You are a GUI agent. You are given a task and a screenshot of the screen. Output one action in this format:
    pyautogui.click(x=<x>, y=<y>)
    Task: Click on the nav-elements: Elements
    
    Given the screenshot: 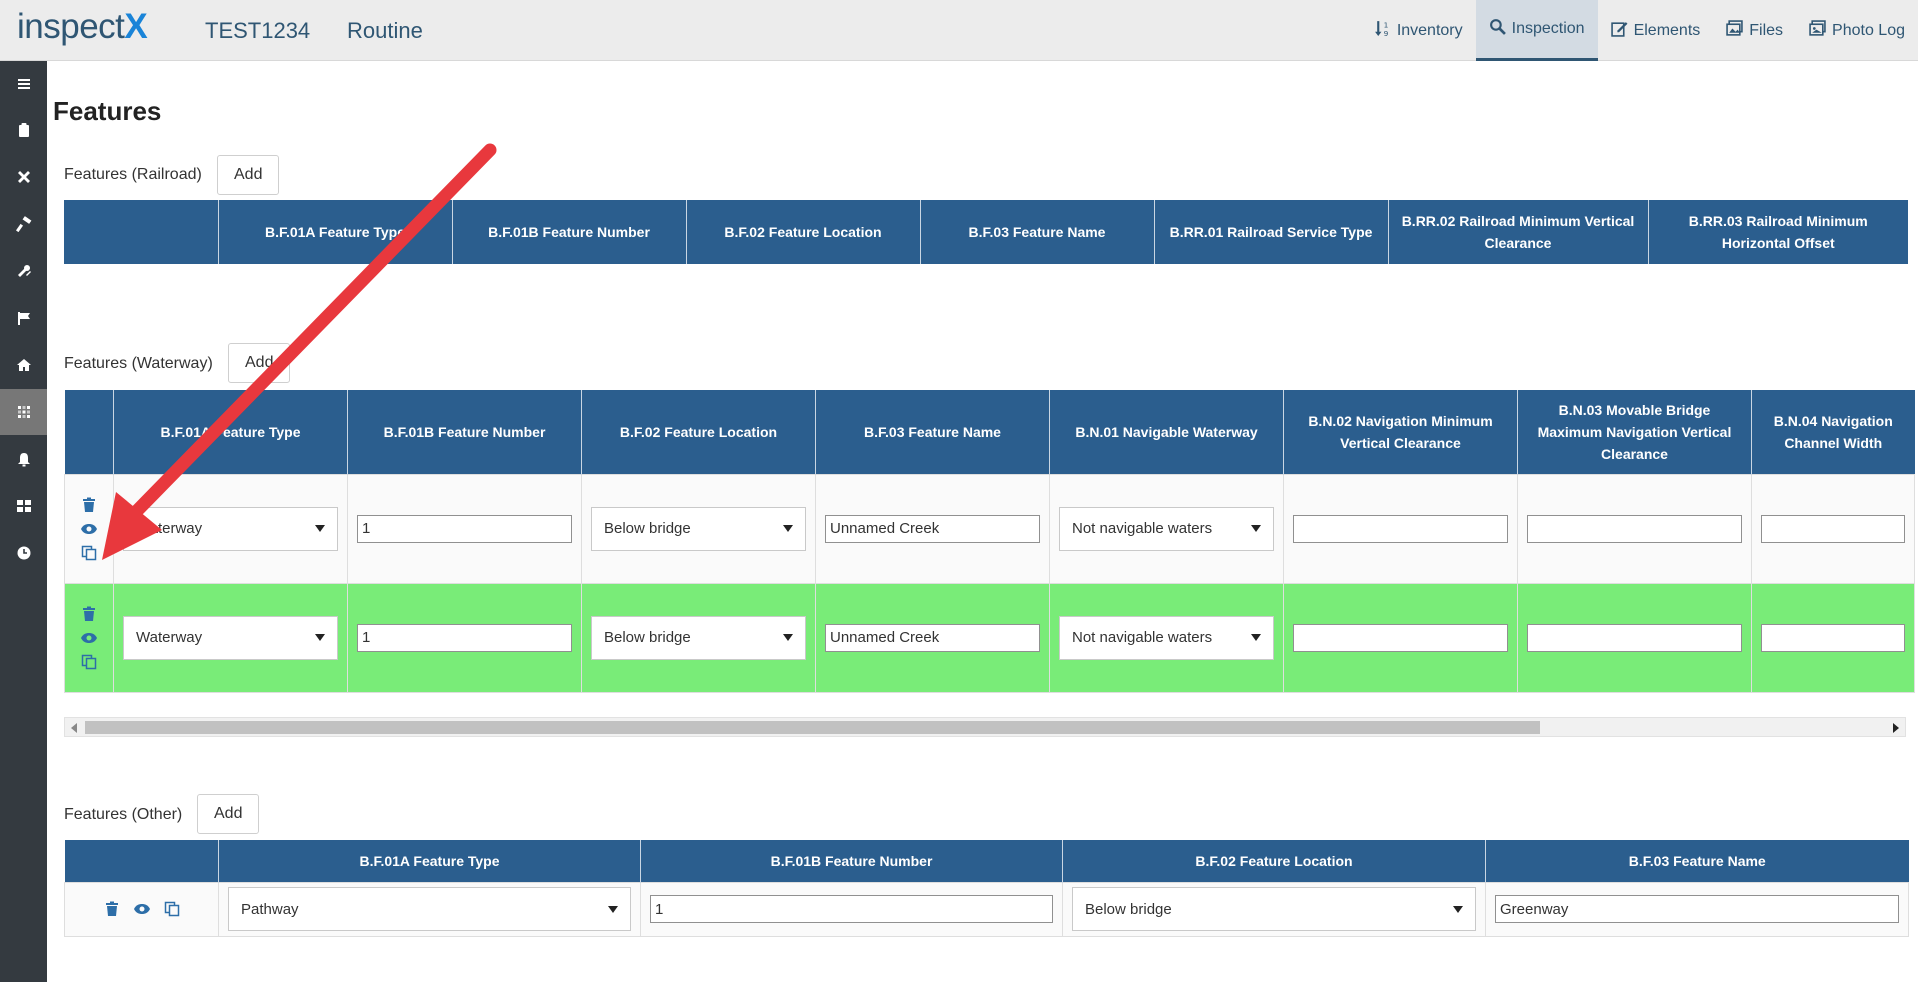 What is the action you would take?
    pyautogui.click(x=1656, y=30)
    